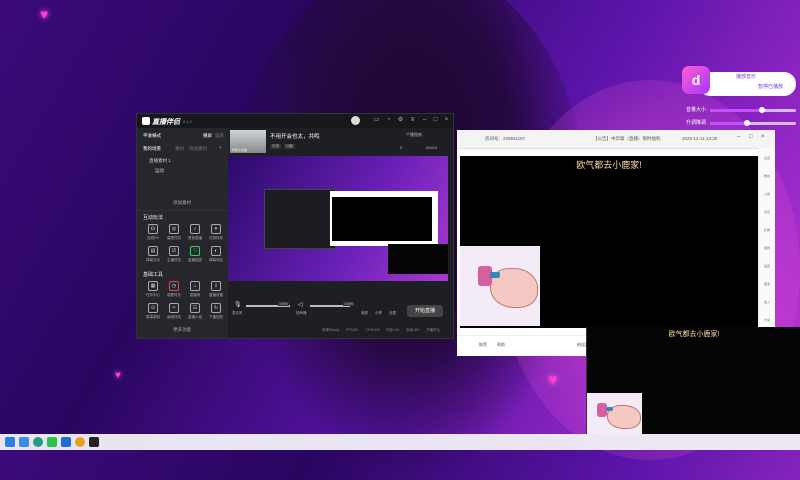 The height and width of the screenshot is (480, 800). What do you see at coordinates (340, 142) in the screenshot?
I see `stream-header: 抖音小主播 不用开会也太，共鸣 在线 功能 个播指南 0 26424` at bounding box center [340, 142].